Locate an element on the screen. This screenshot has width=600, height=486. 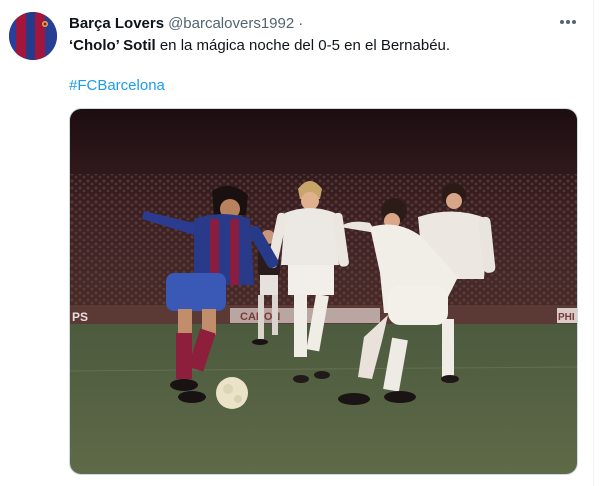
tweet-header: Barça Lovers @barcalovers1992 · is located at coordinates (186, 23).